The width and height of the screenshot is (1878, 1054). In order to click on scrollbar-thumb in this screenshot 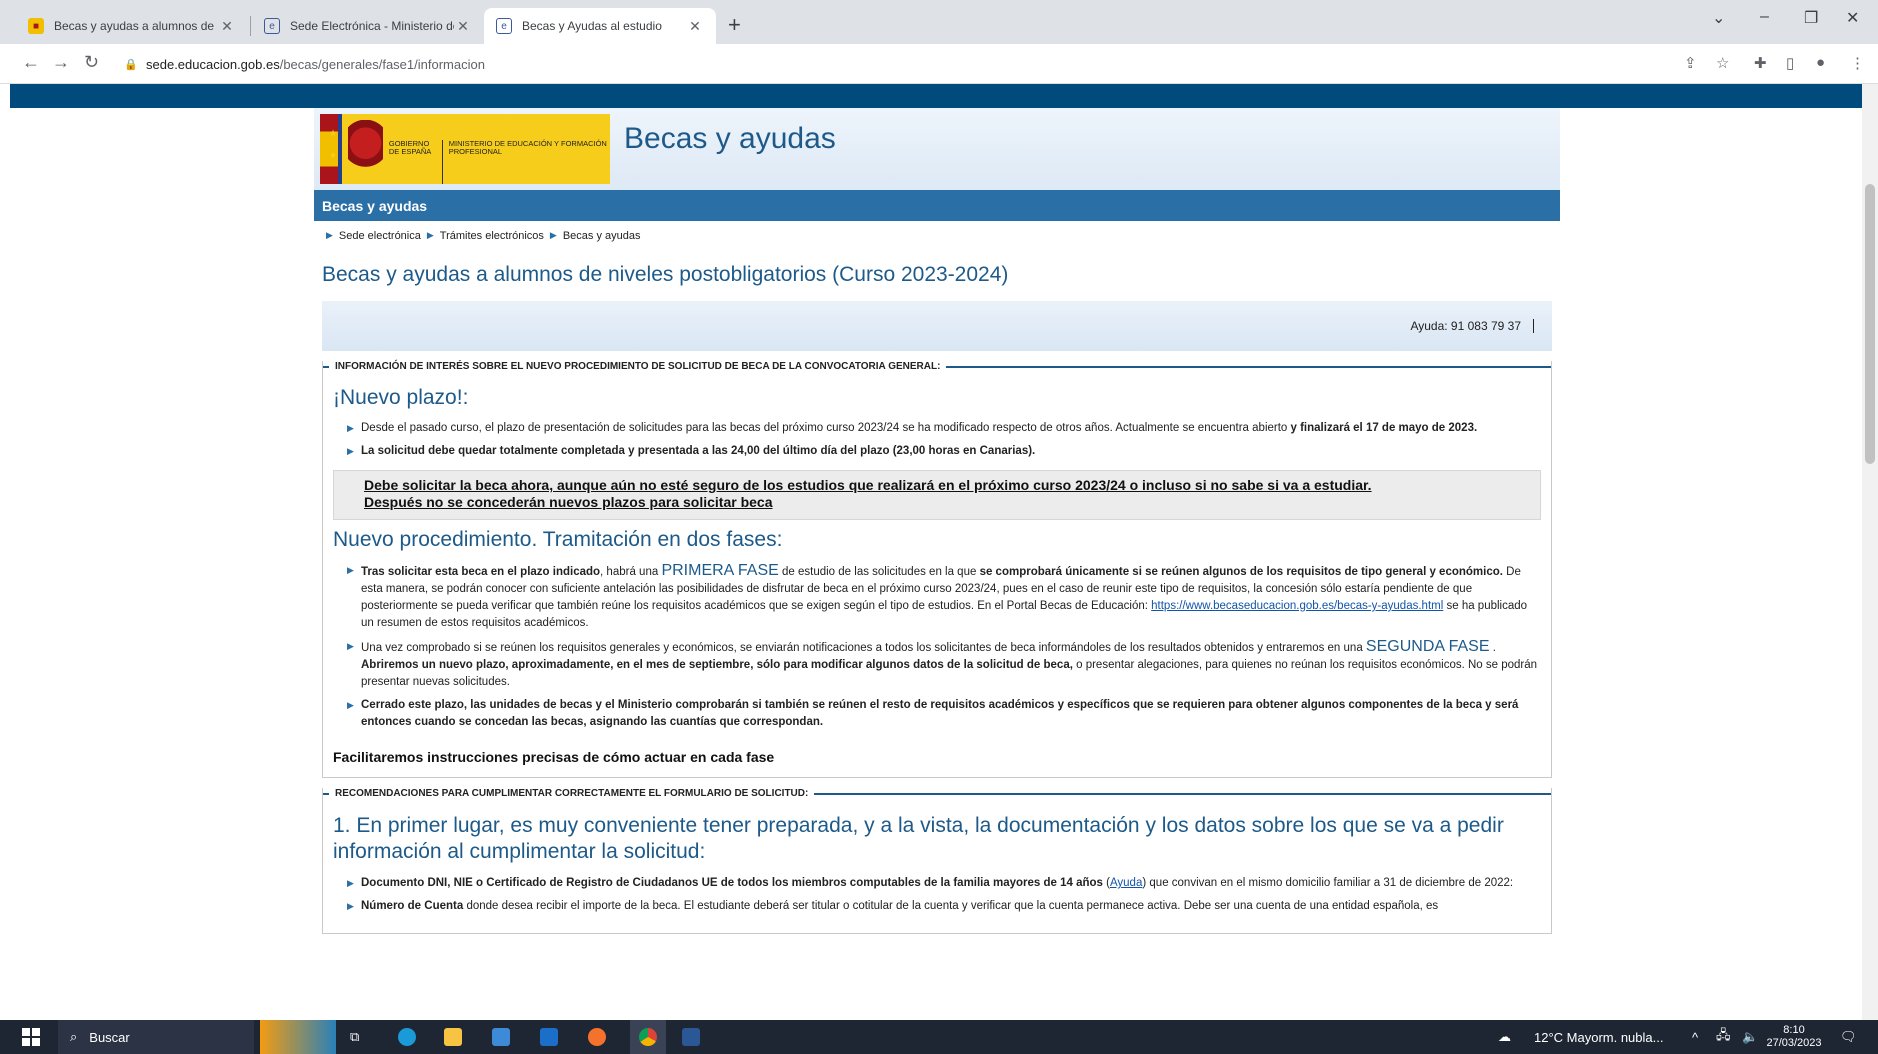, I will do `click(1870, 324)`.